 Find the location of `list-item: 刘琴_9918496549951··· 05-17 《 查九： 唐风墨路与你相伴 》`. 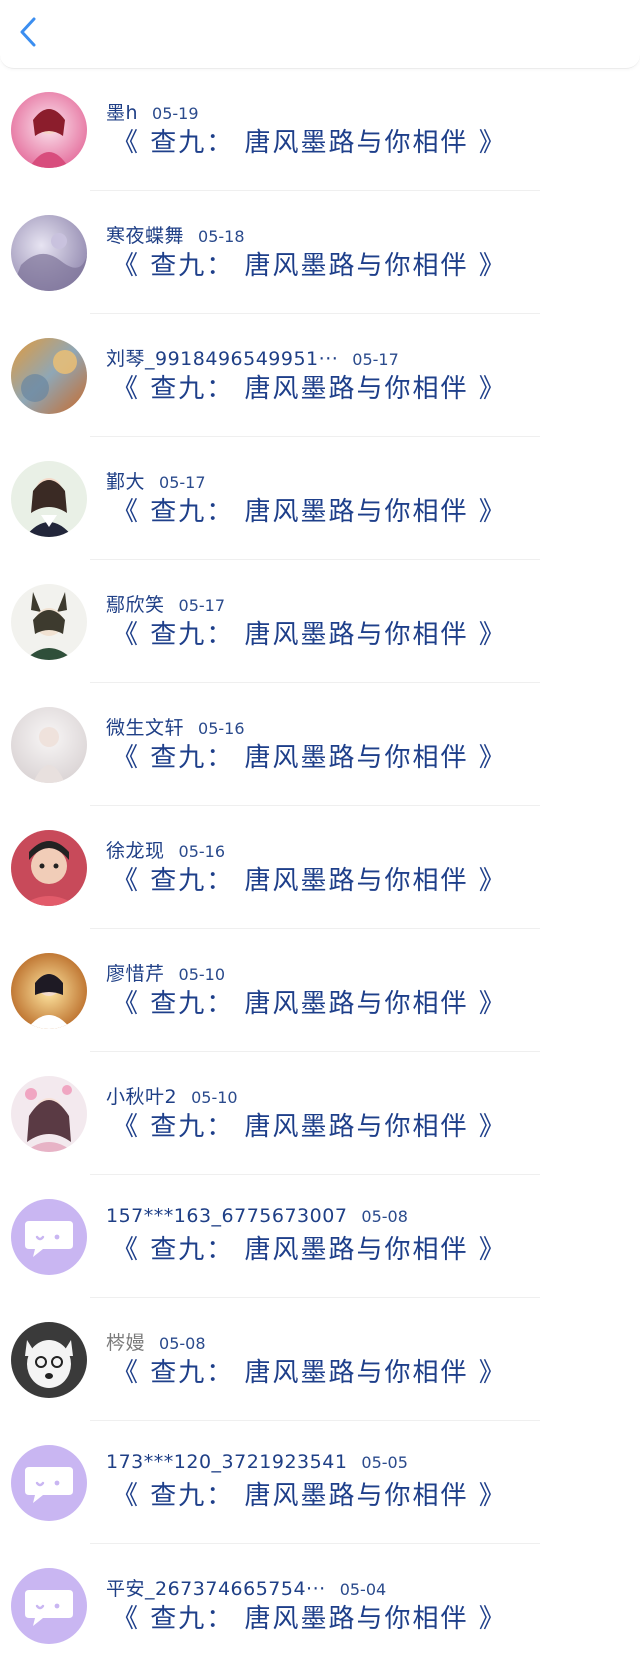

list-item: 刘琴_9918496549951··· 05-17 《 查九： 唐风墨路与你相伴 》 is located at coordinates (320, 375).